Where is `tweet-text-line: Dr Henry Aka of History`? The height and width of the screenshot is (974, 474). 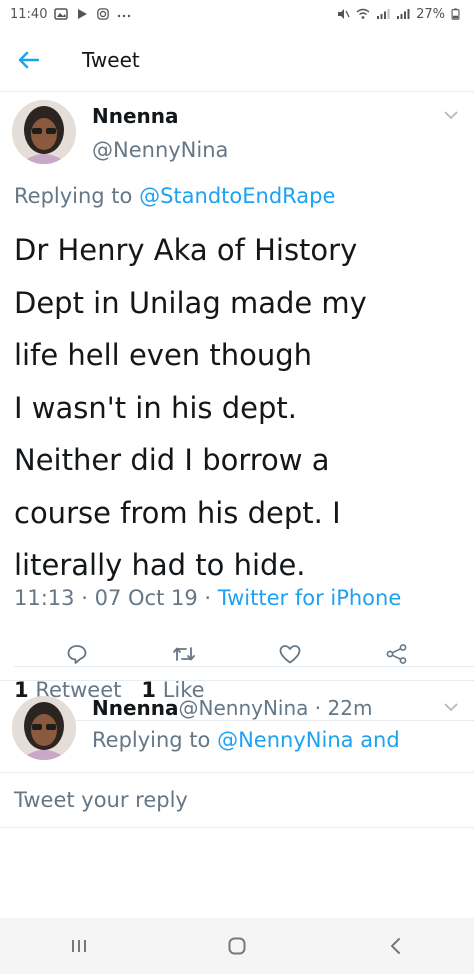 tweet-text-line: Dr Henry Aka of History is located at coordinates (186, 250).